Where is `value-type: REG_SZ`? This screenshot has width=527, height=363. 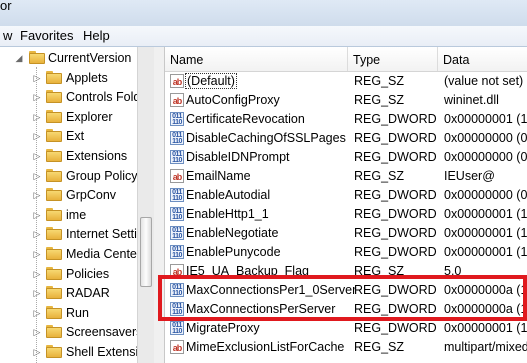 value-type: REG_SZ is located at coordinates (379, 81).